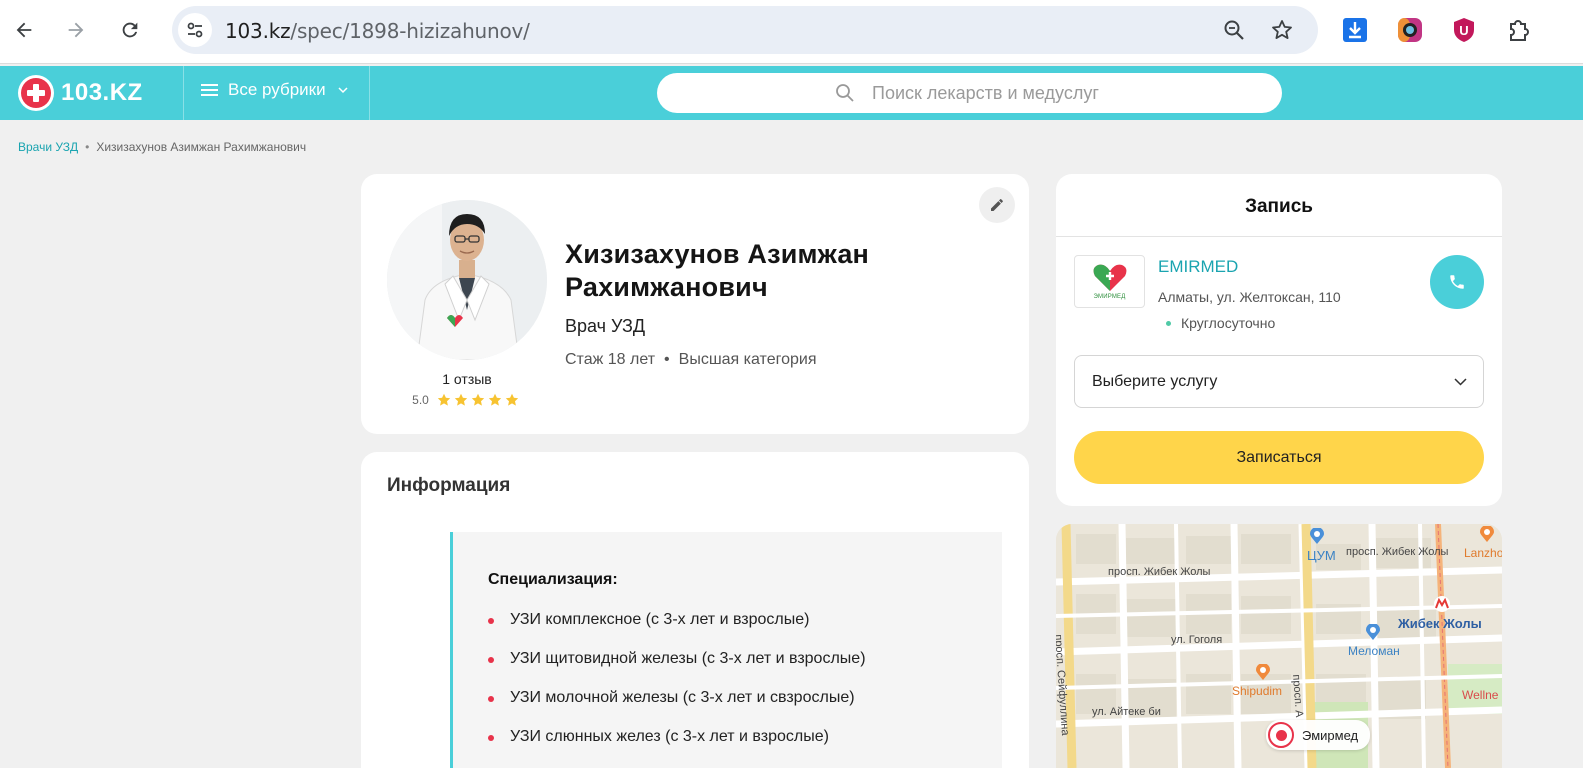 Image resolution: width=1583 pixels, height=768 pixels. I want to click on all-rubrics-menu: Все рубрики, so click(274, 90).